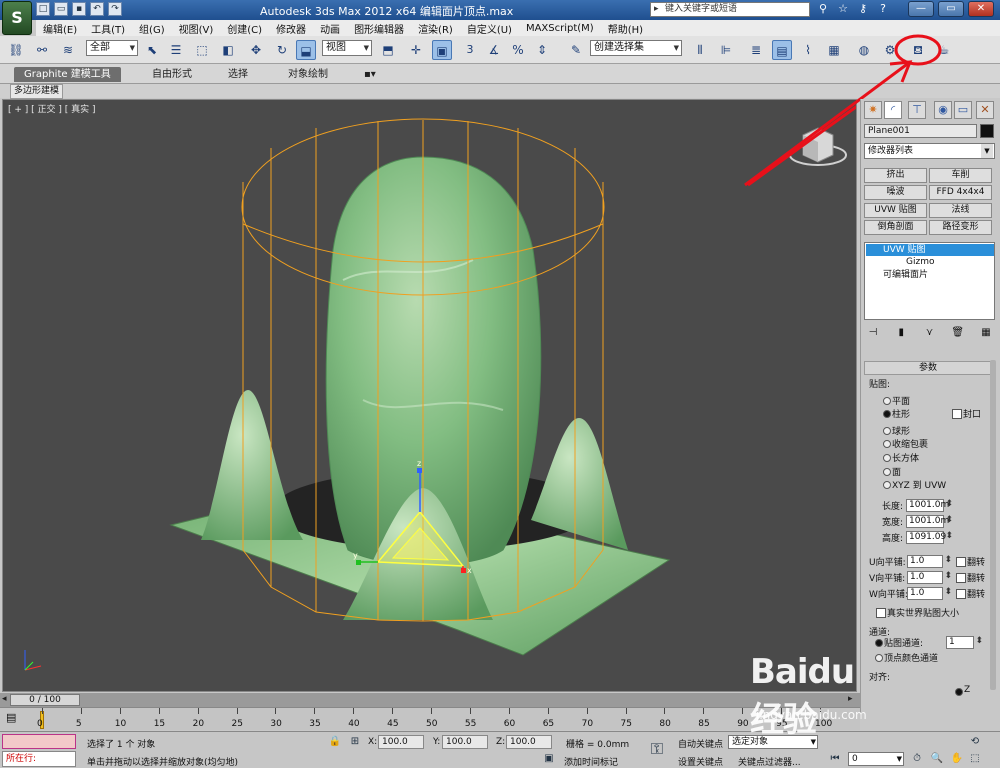 The image size is (1000, 768). I want to click on real-world-map-size-checkbox: 真实世界贴图大小, so click(917, 612).